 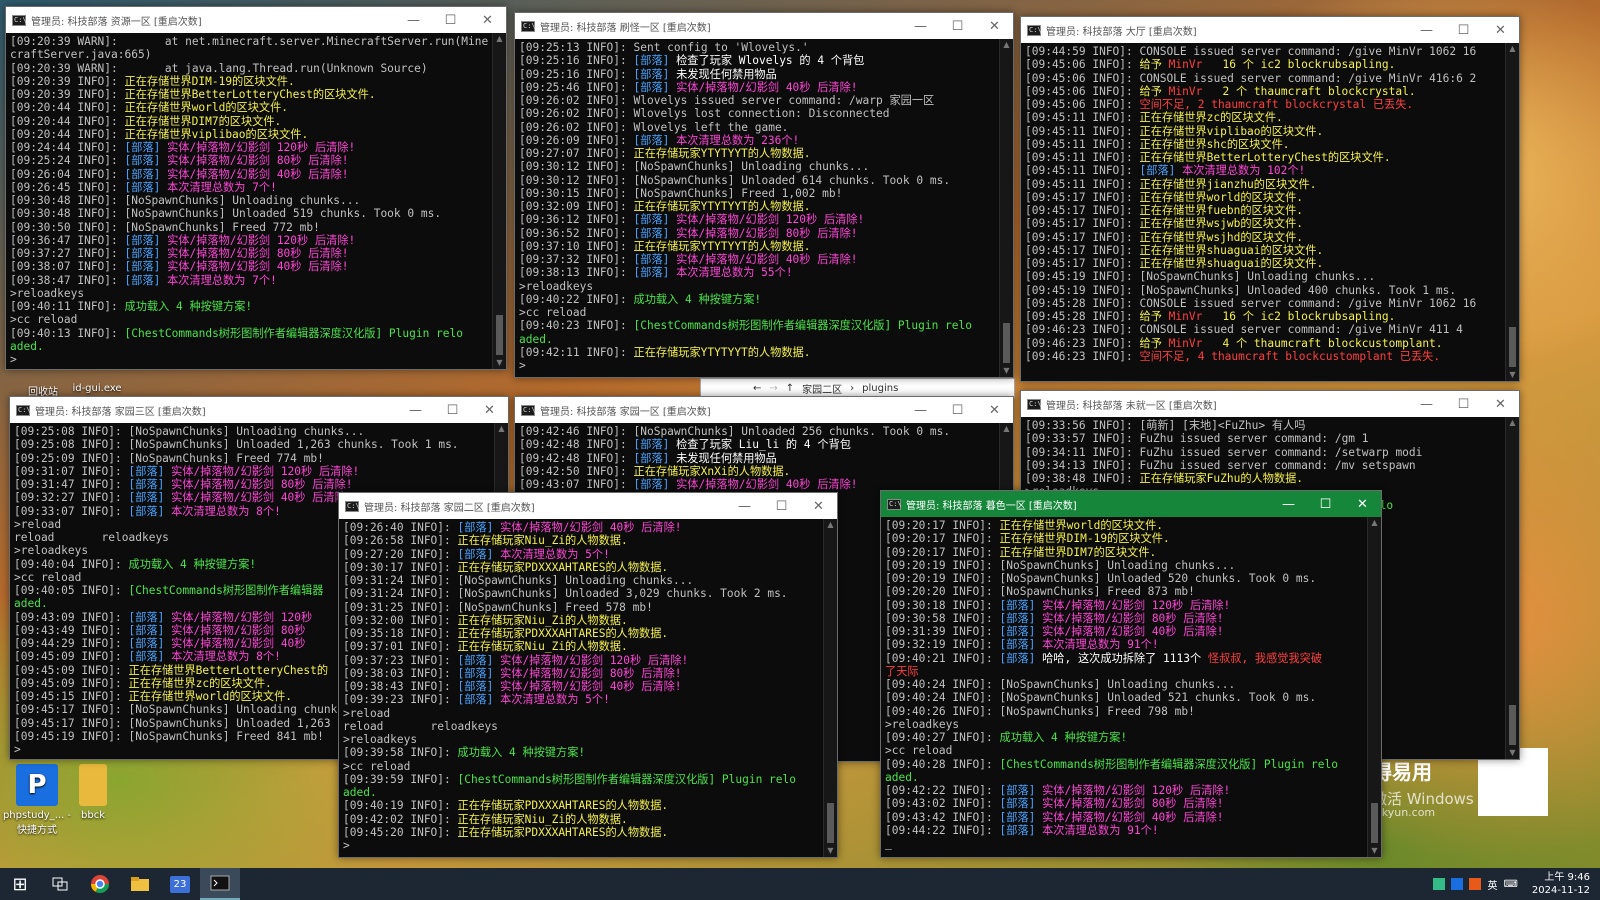 I want to click on back-icon: ←, so click(x=757, y=388).